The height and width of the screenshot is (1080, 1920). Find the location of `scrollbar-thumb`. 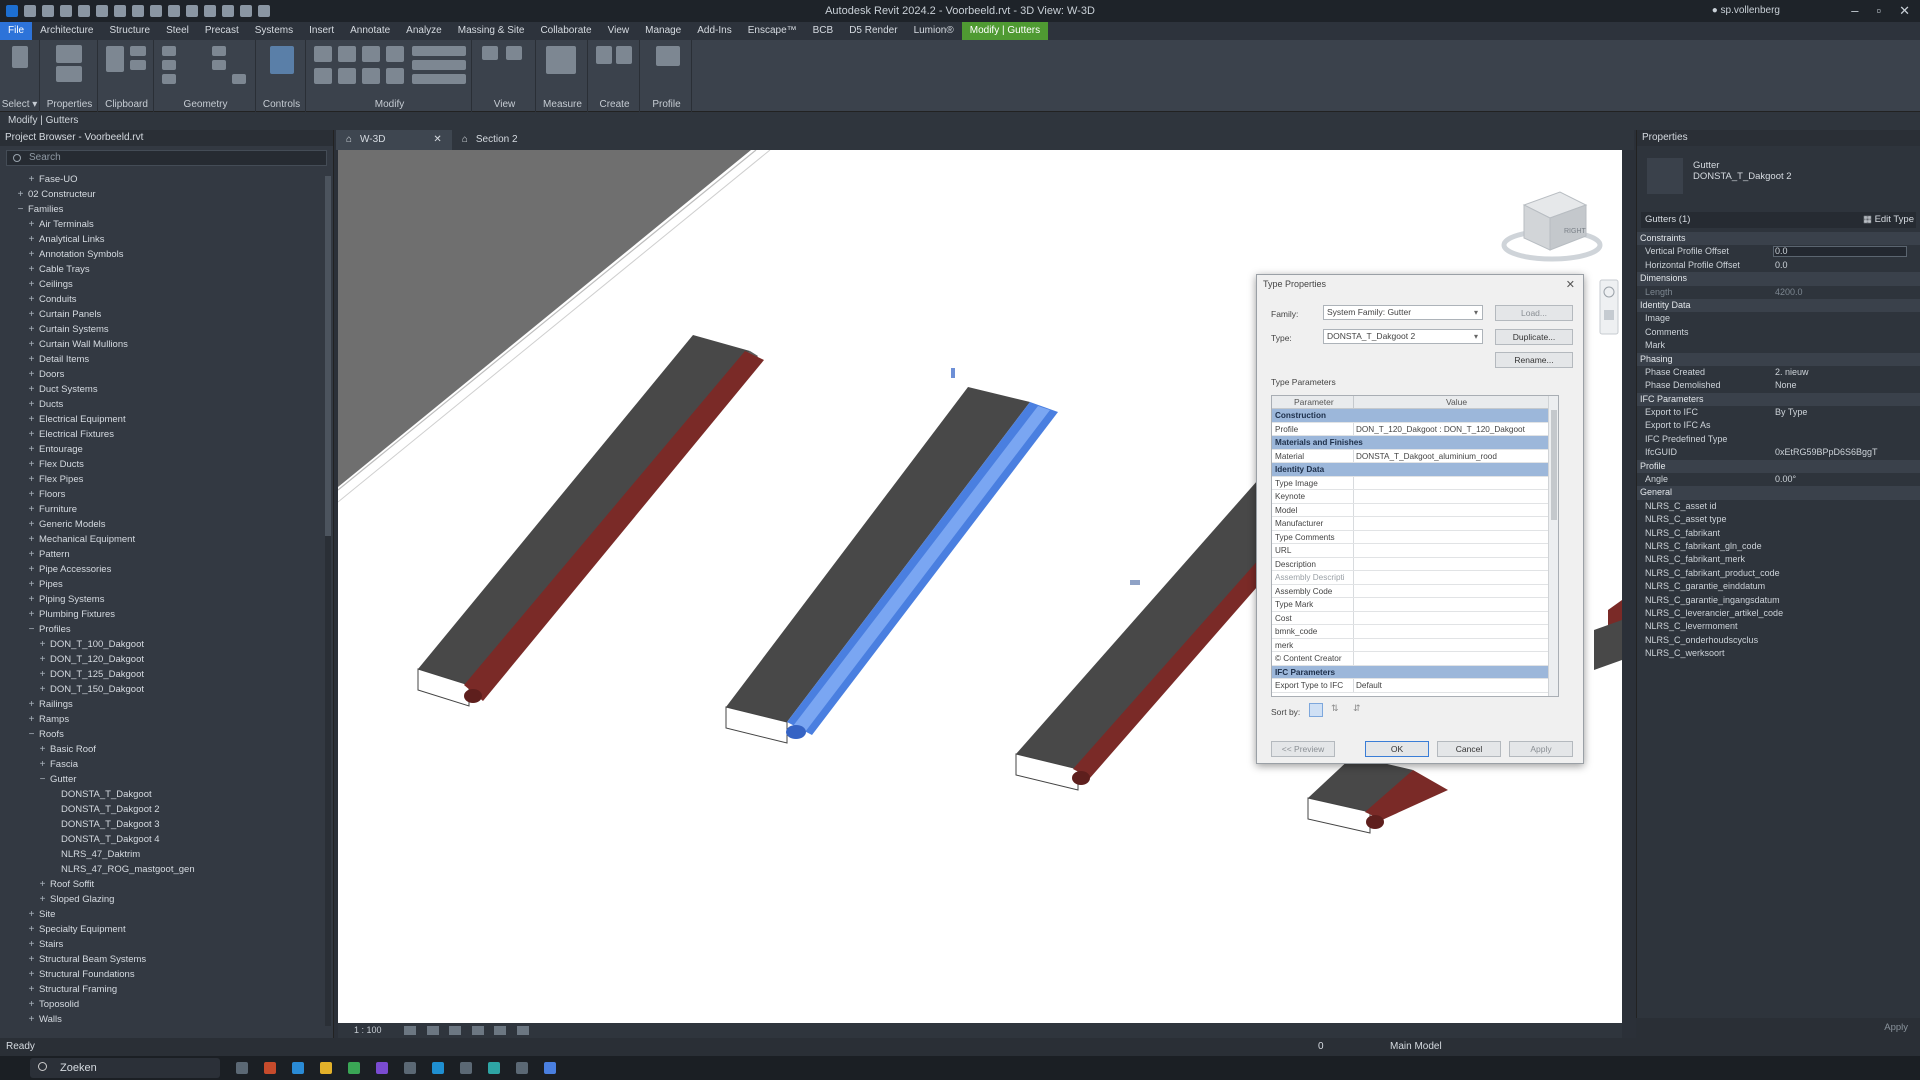

scrollbar-thumb is located at coordinates (1554, 465).